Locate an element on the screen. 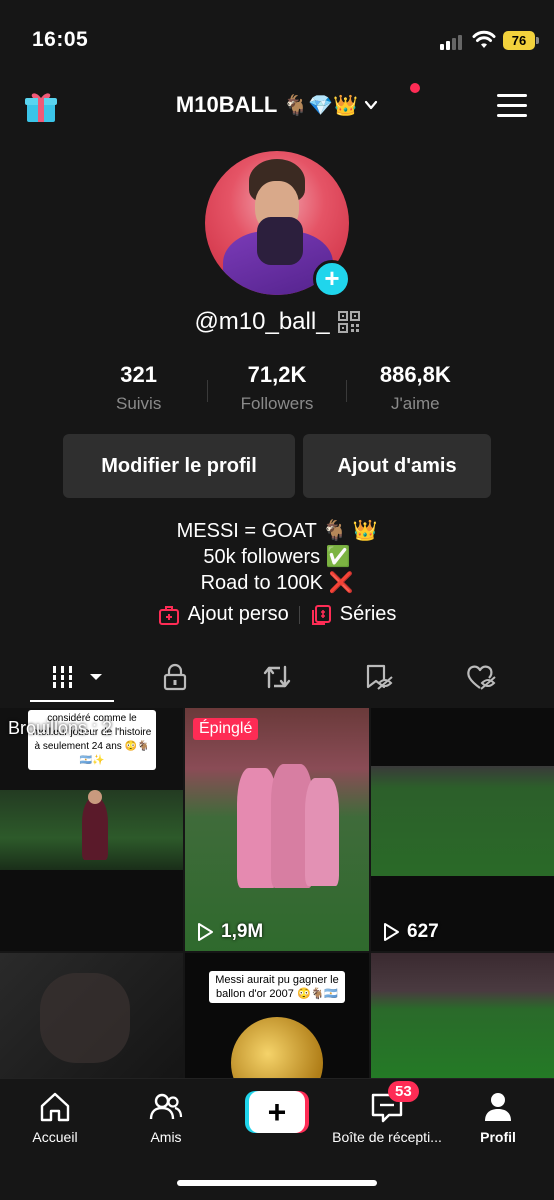 The image size is (554, 1200). profile-stats: 321 Suivis 71,2K Followers 886,8K J'aime is located at coordinates (277, 390).